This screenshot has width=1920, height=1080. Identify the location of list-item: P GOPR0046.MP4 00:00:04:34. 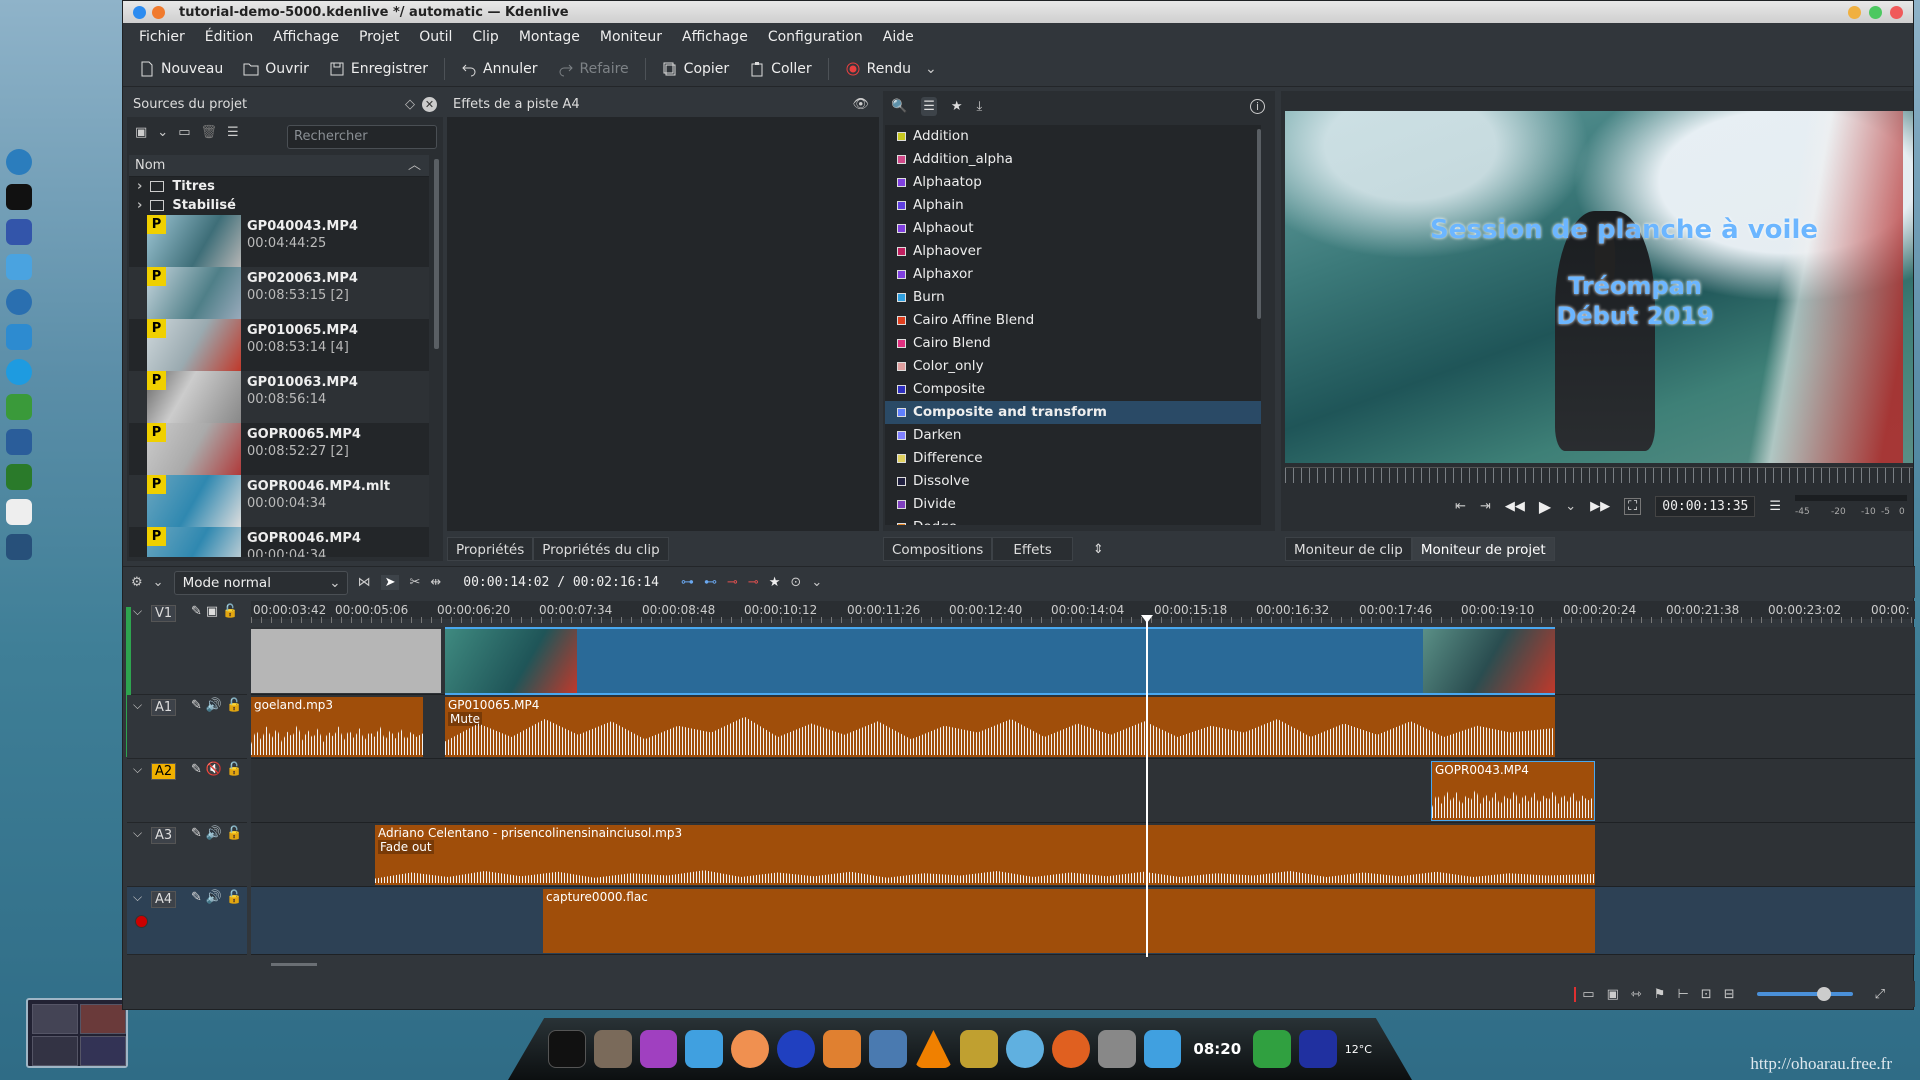
(279, 542).